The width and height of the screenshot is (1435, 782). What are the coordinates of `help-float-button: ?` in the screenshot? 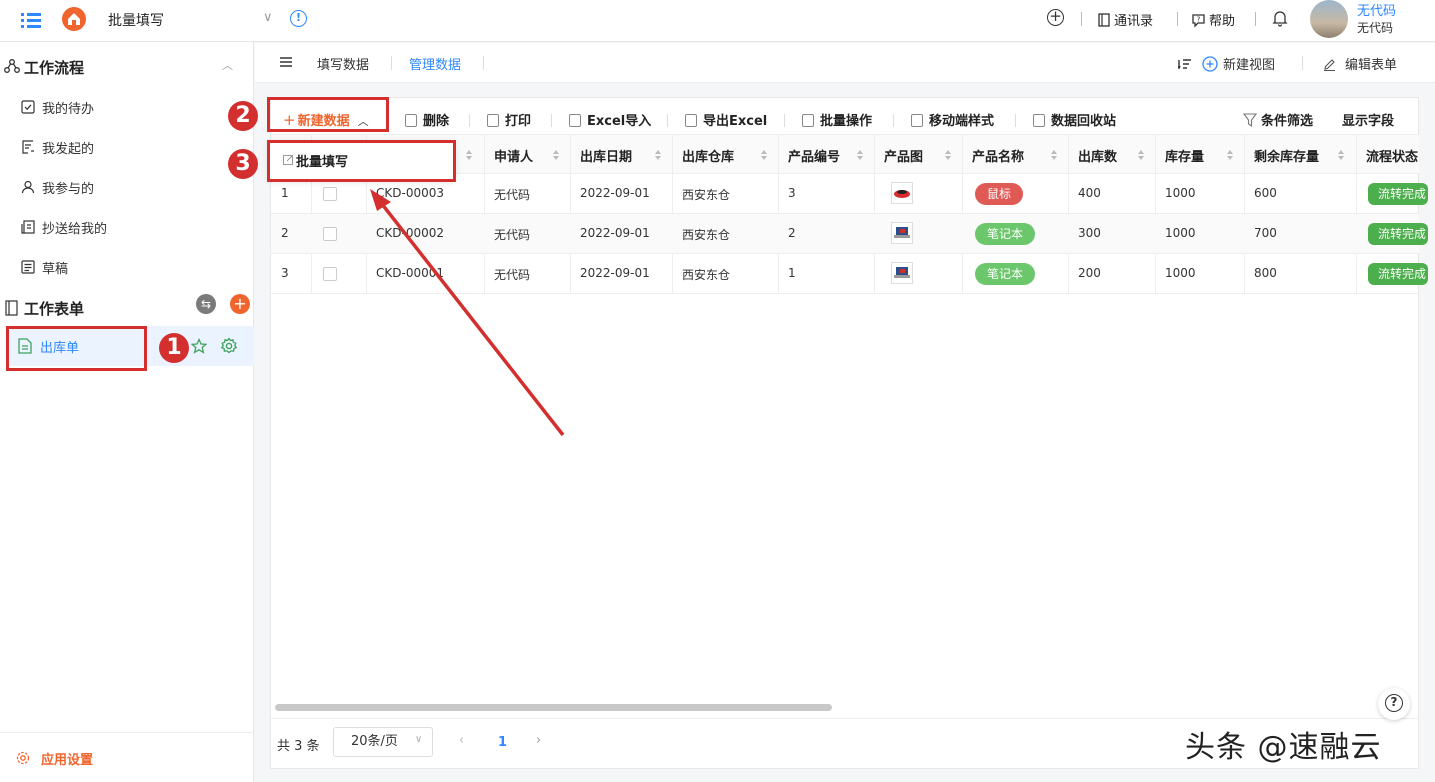 It's located at (1394, 704).